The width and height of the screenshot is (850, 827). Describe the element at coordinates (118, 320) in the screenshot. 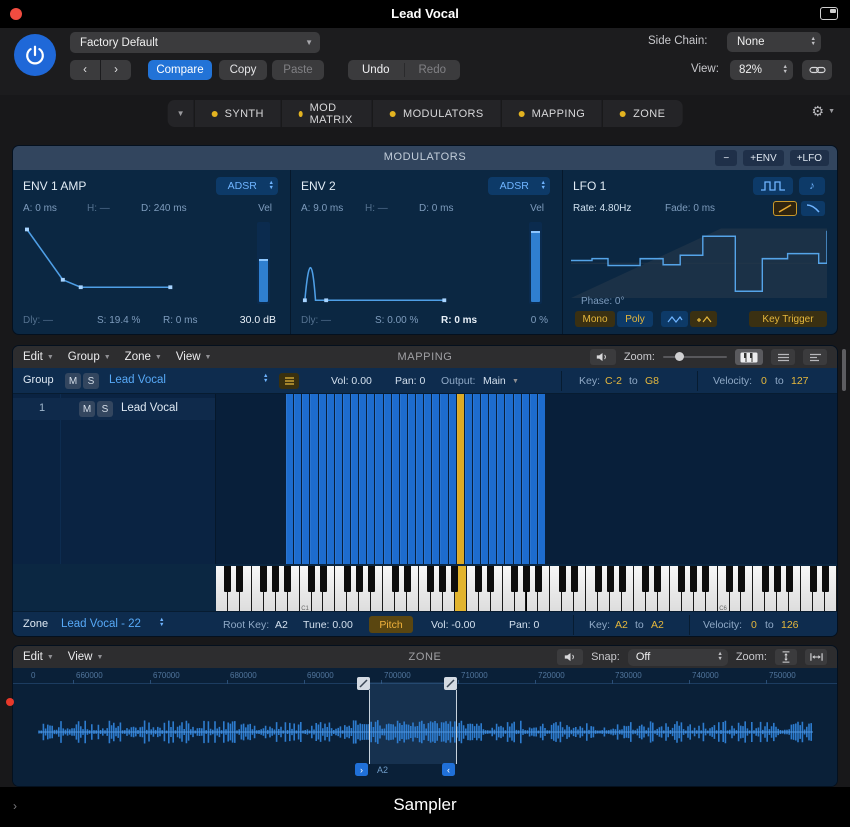

I see `env1-sustain: S: 19.4 %` at that location.